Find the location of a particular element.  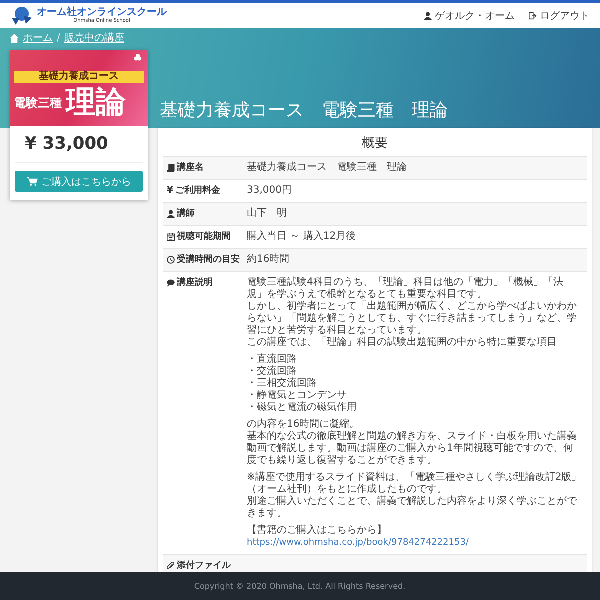

paperclip-icon is located at coordinates (171, 566).